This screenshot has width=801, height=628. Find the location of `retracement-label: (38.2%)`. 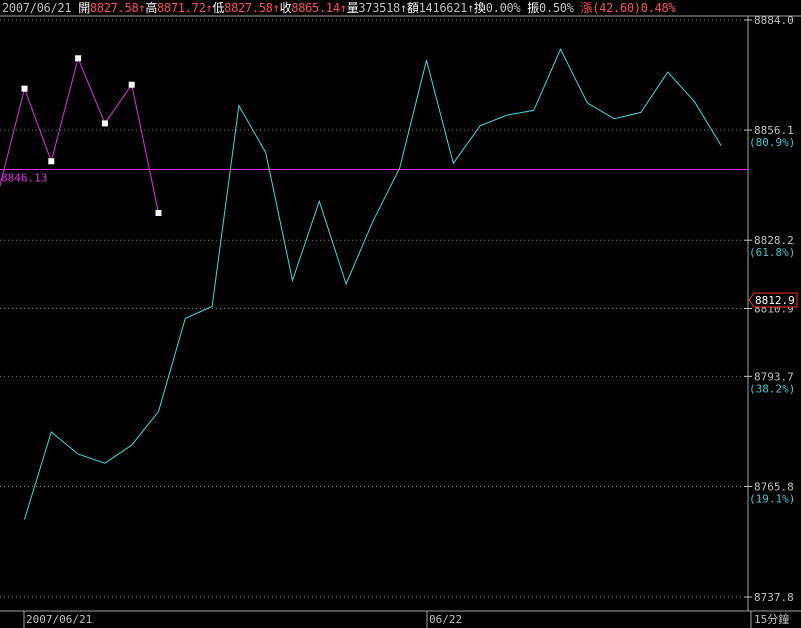

retracement-label: (38.2%) is located at coordinates (772, 388).